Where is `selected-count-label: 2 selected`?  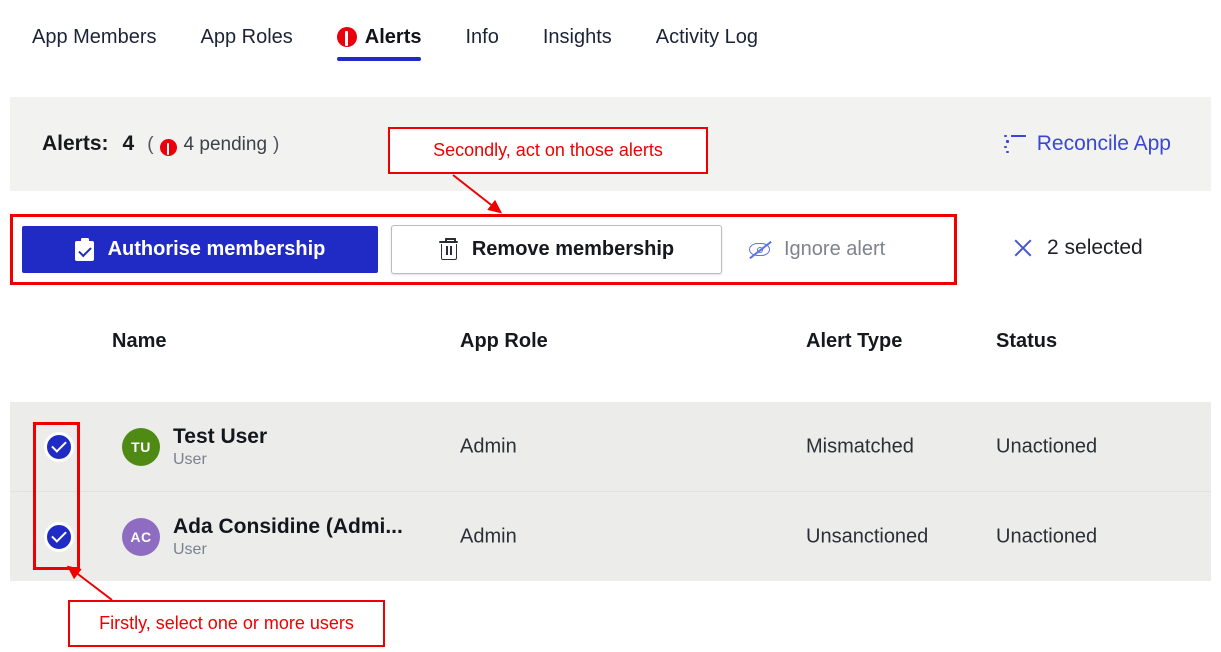
selected-count-label: 2 selected is located at coordinates (1095, 247).